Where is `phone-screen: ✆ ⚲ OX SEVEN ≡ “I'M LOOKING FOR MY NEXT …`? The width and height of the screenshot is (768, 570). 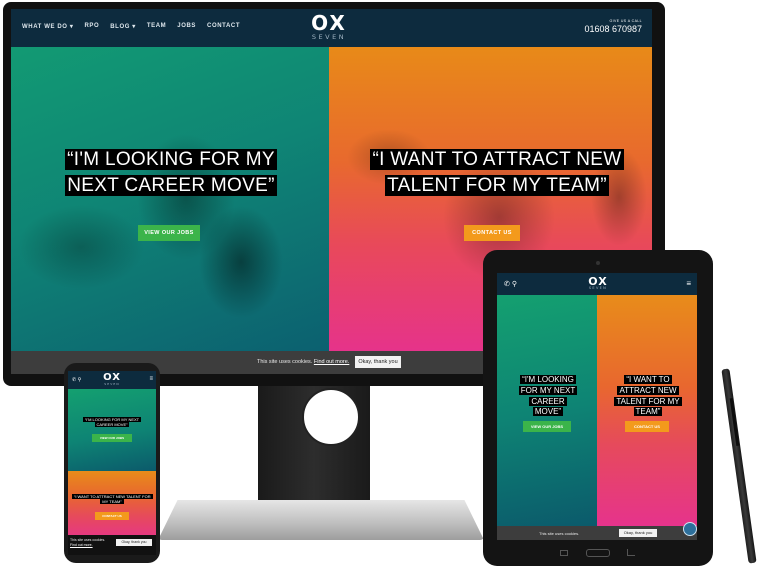
phone-screen: ✆ ⚲ OX SEVEN ≡ “I'M LOOKING FOR MY NEXT … is located at coordinates (112, 463).